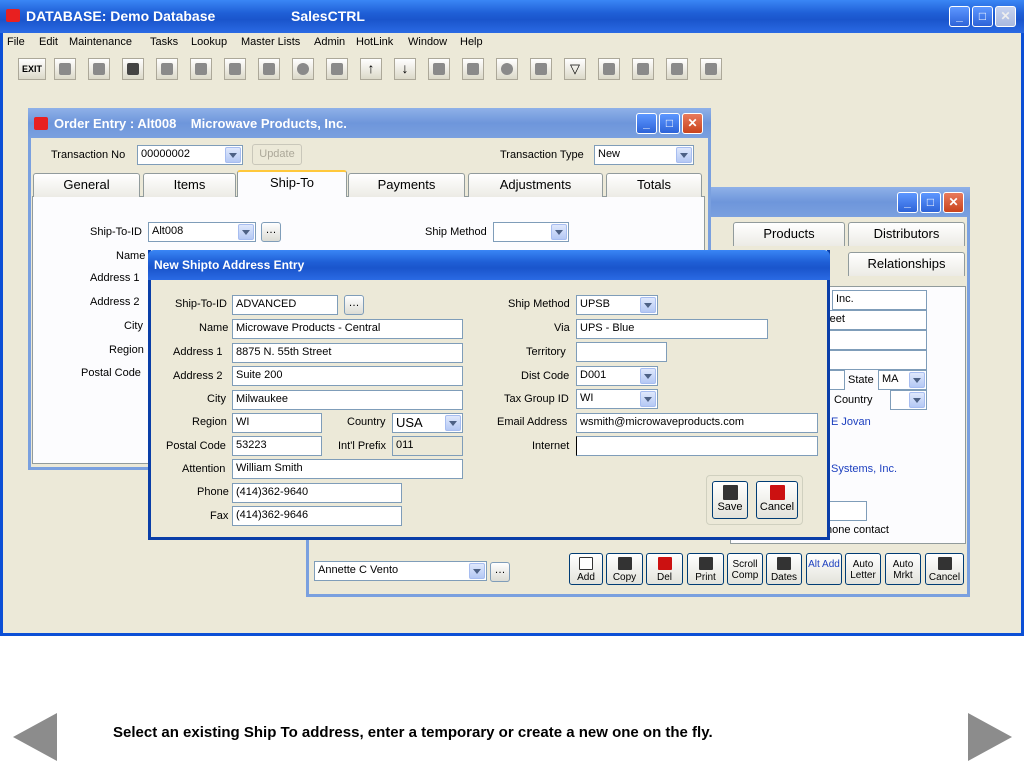 The width and height of the screenshot is (1024, 768). I want to click on toolbar-card-icon, so click(133, 69).